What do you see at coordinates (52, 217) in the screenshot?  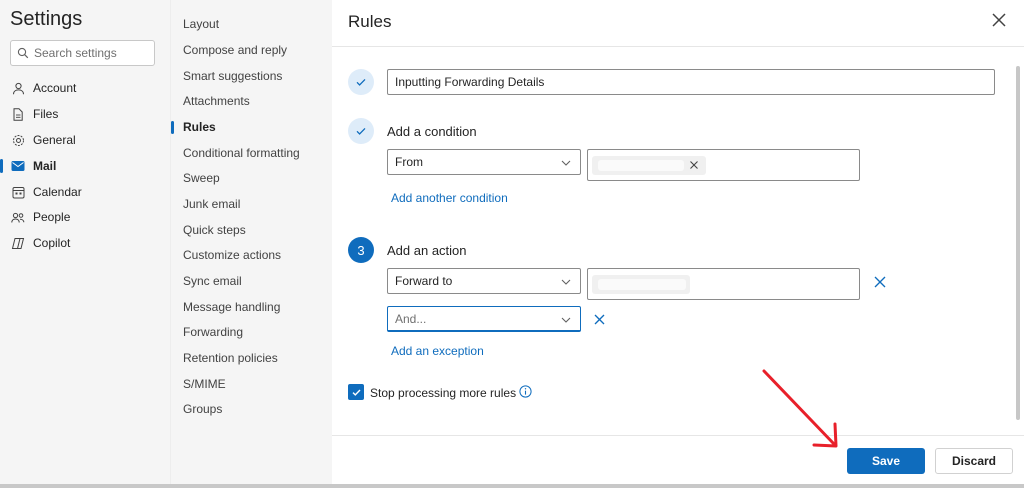 I see `nav-item-label: People` at bounding box center [52, 217].